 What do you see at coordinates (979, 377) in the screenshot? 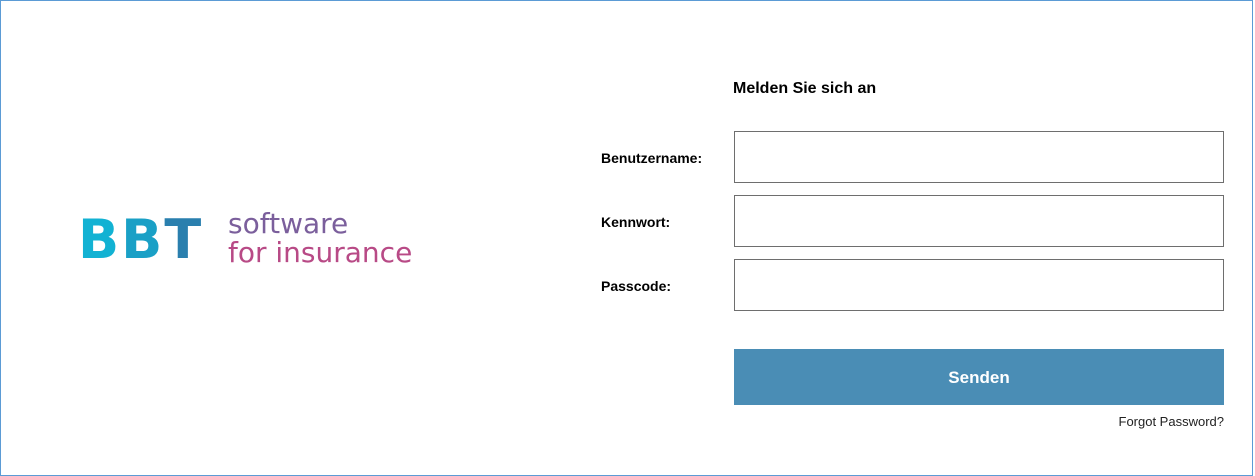
I see `submit-button: Senden` at bounding box center [979, 377].